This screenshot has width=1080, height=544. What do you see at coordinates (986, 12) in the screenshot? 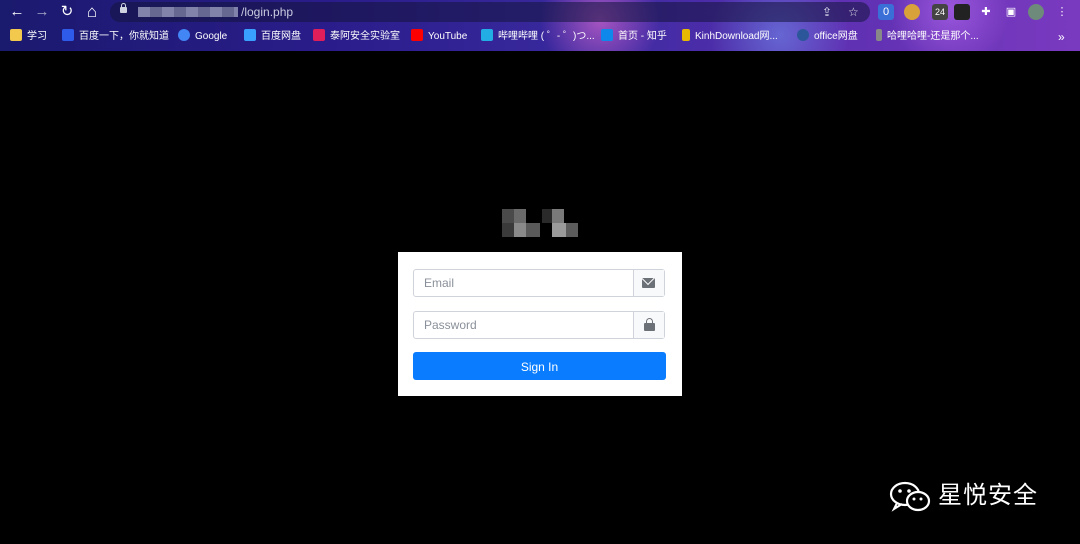
I see `puzzle-icon: ✚` at bounding box center [986, 12].